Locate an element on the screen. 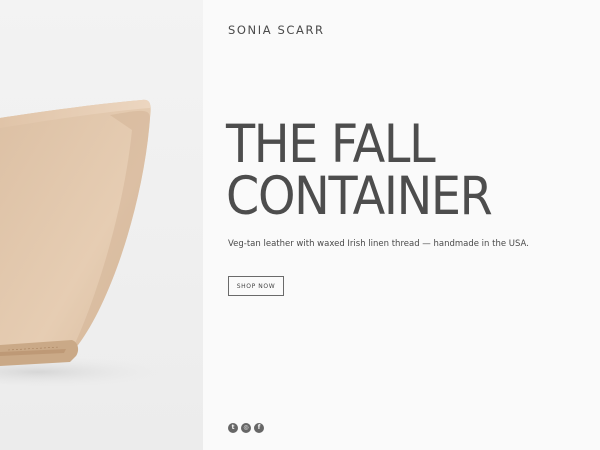  headline-line-2: CONTAINER is located at coordinates (359, 196).